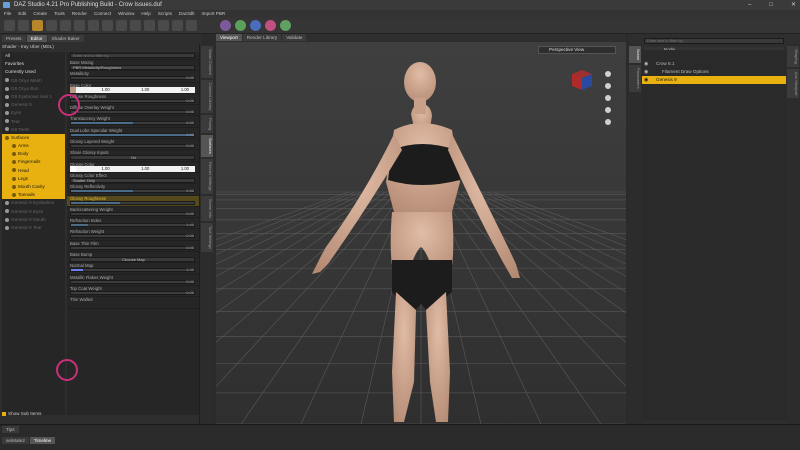  I want to click on zoom-icon, so click(608, 74).